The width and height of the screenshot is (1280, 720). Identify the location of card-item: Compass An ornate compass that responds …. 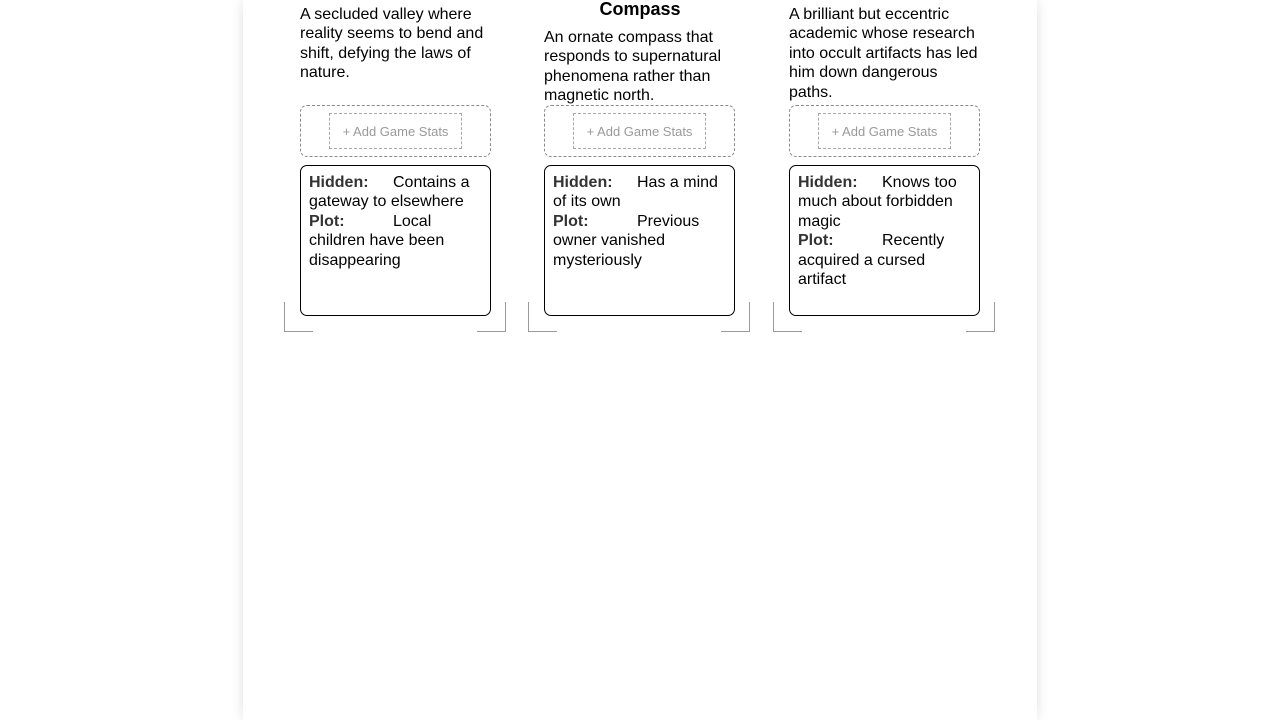
(639, 166).